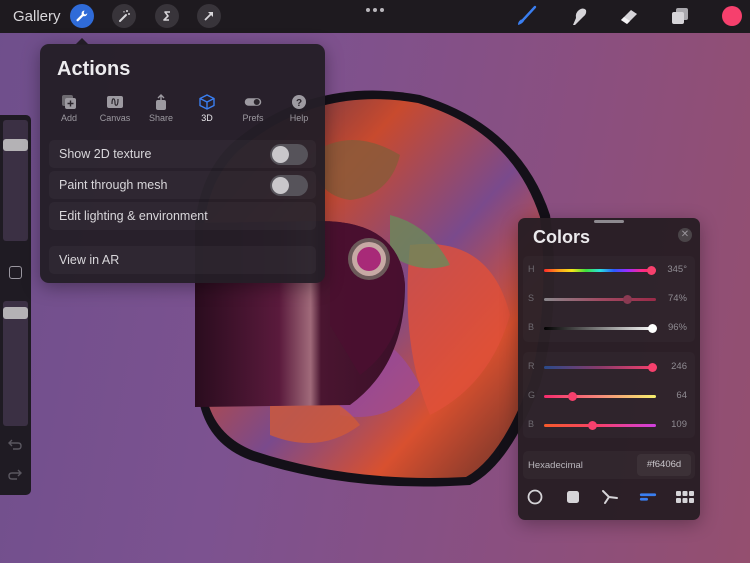 Image resolution: width=750 pixels, height=563 pixels. Describe the element at coordinates (182, 260) in the screenshot. I see `view-in-ar-row: View in AR` at that location.